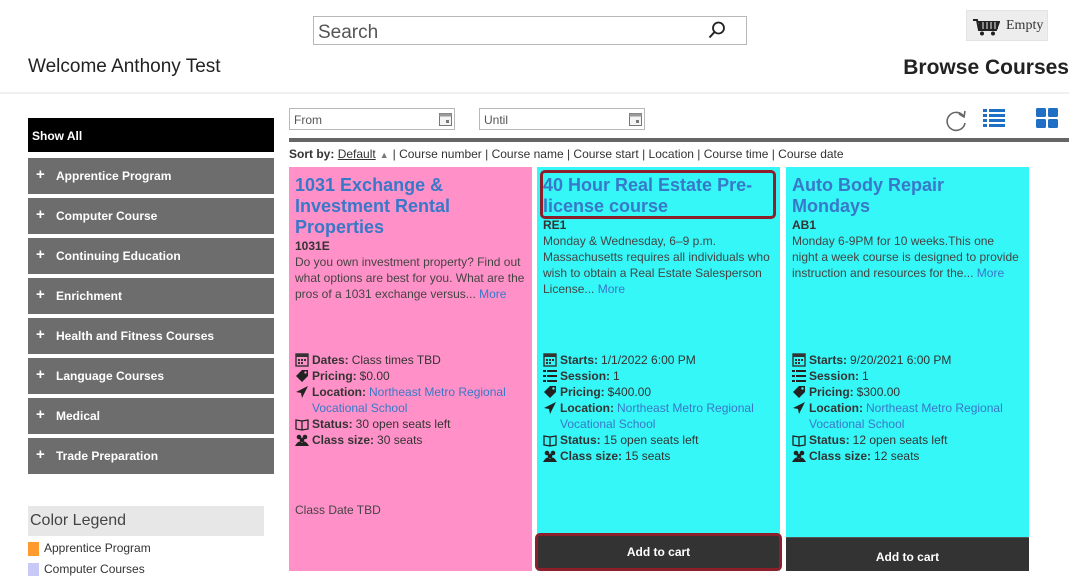  What do you see at coordinates (897, 456) in the screenshot?
I see `class-size-value: 12 seats` at bounding box center [897, 456].